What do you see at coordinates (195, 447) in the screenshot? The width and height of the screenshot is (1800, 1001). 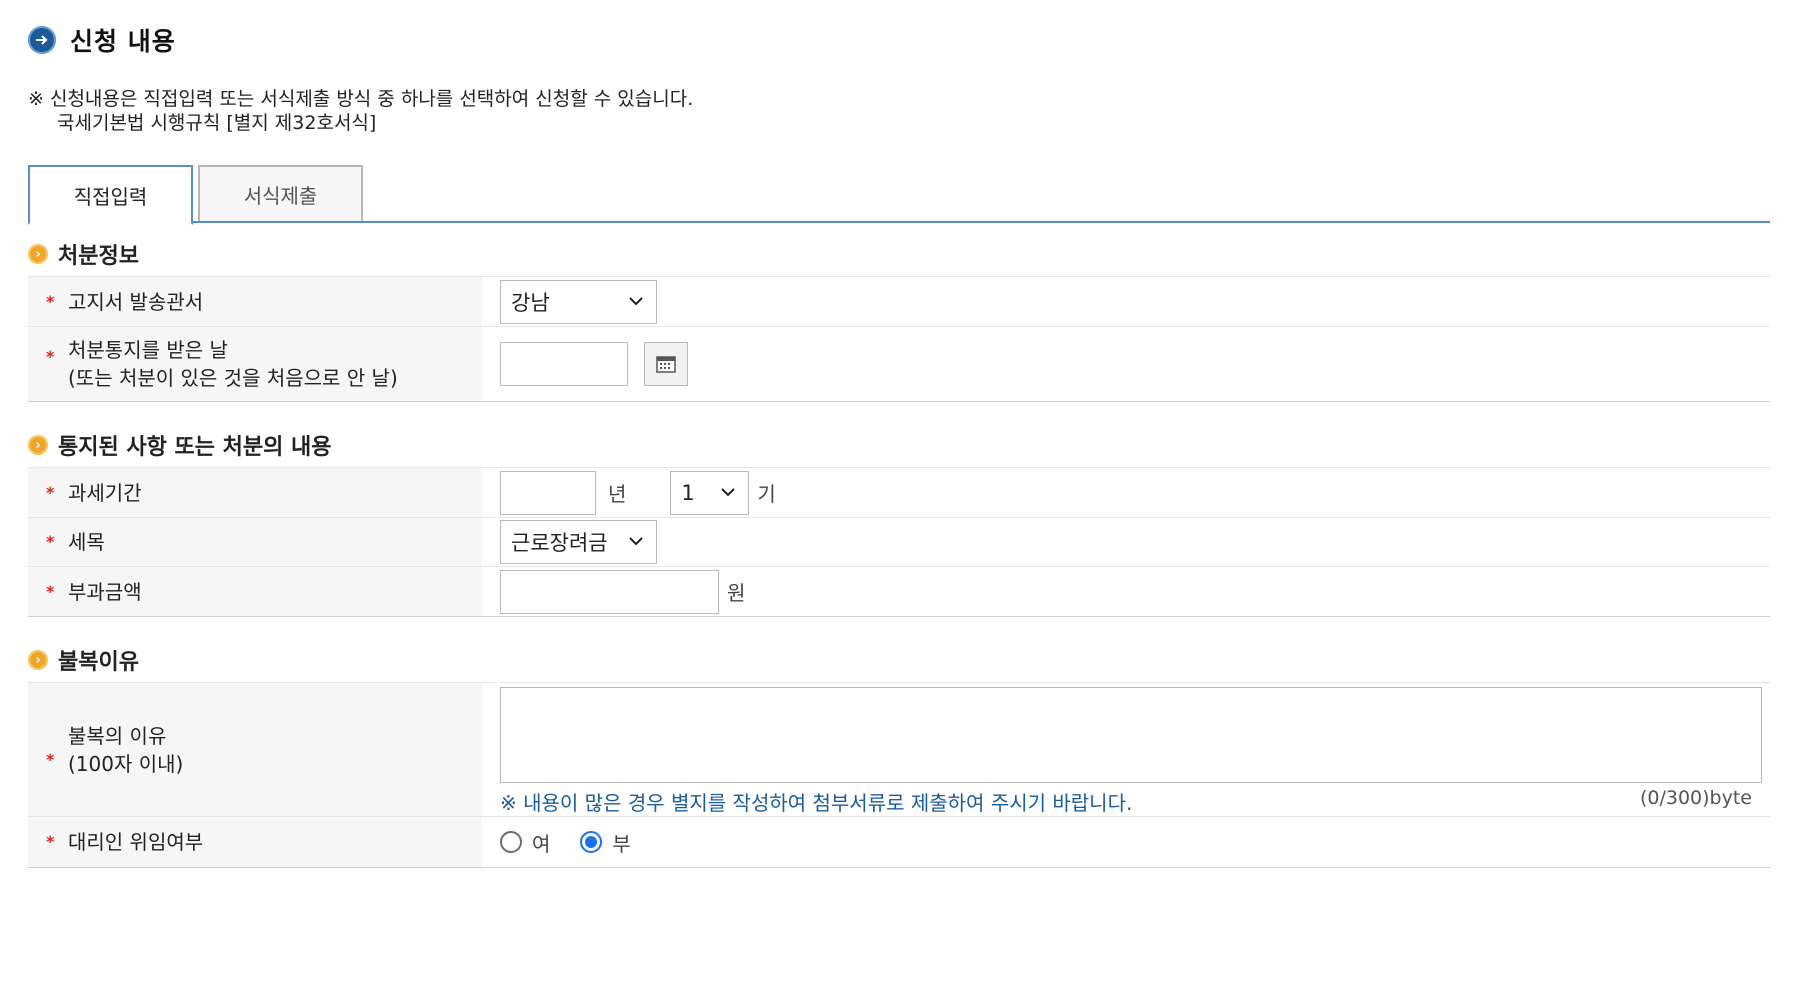 I see `section-title-text: 통지된 사항 또는 처분의 내용` at bounding box center [195, 447].